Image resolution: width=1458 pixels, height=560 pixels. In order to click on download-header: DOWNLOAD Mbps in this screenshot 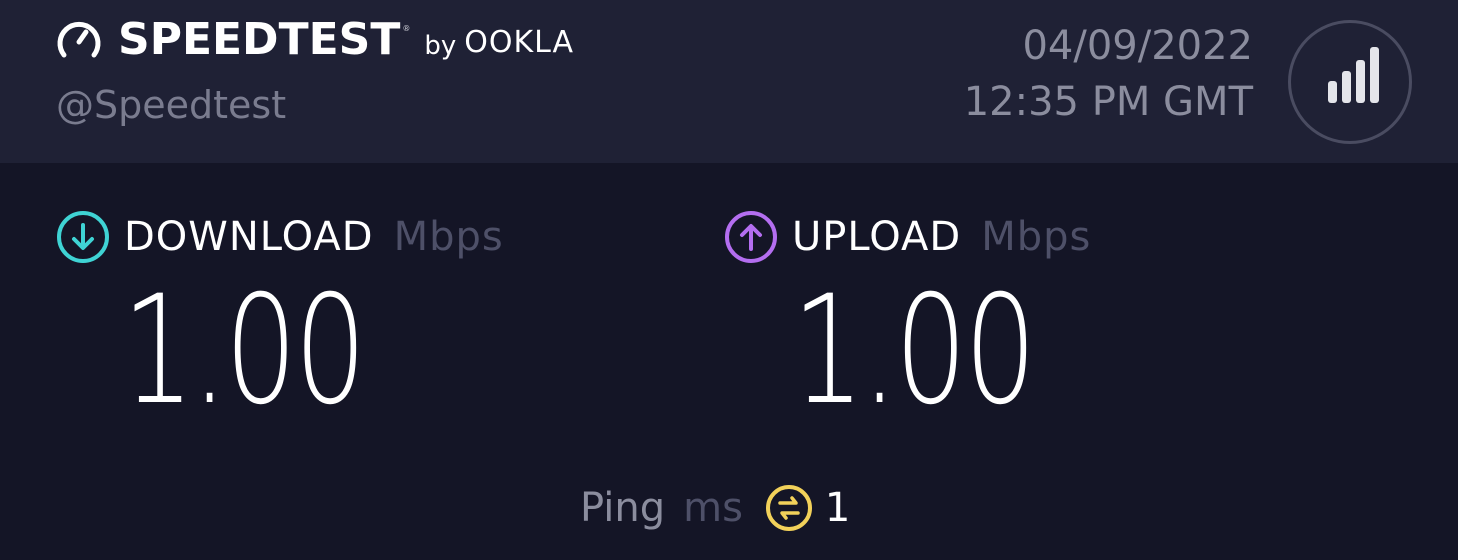, I will do `click(280, 237)`.